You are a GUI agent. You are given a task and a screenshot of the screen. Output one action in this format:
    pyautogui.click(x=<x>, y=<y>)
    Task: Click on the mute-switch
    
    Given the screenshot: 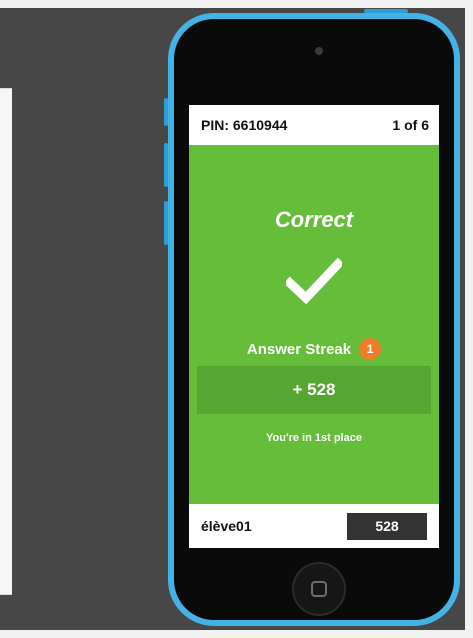 What is the action you would take?
    pyautogui.click(x=166, y=112)
    